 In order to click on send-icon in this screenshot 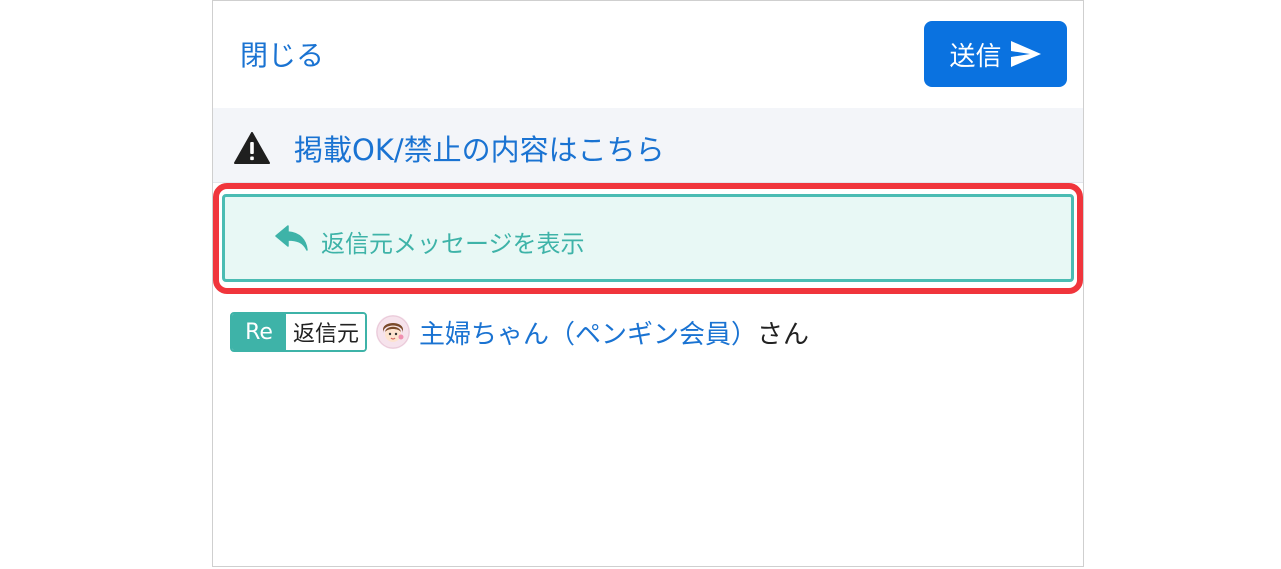, I will do `click(1025, 54)`.